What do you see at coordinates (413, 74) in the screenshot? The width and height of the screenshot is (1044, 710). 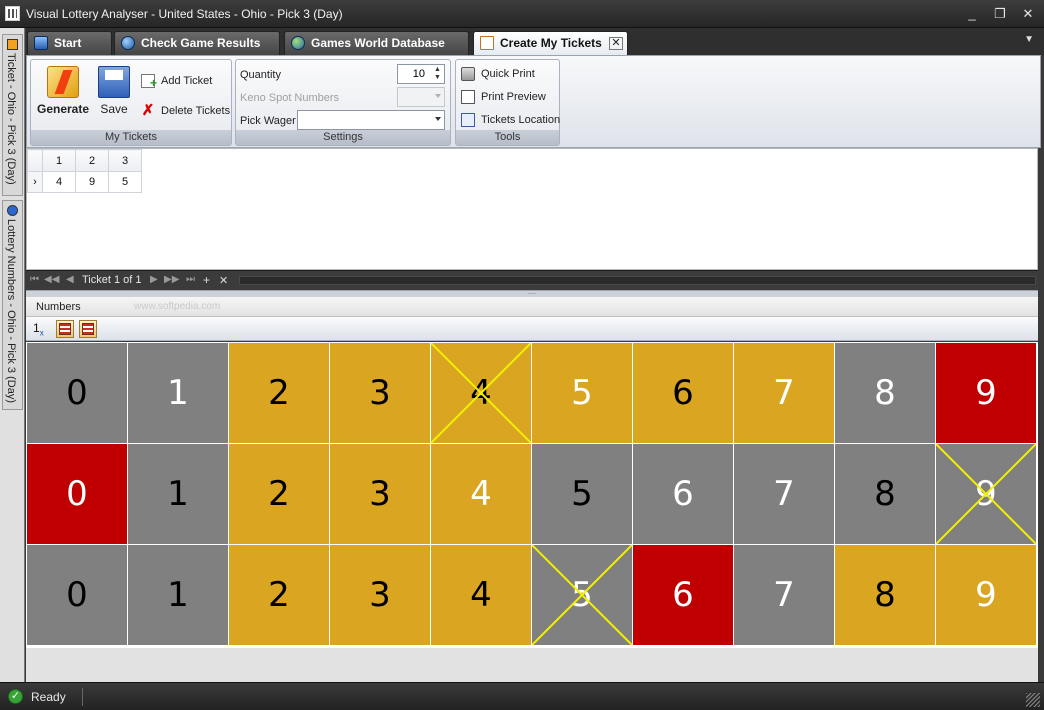 I see `quantity-input` at bounding box center [413, 74].